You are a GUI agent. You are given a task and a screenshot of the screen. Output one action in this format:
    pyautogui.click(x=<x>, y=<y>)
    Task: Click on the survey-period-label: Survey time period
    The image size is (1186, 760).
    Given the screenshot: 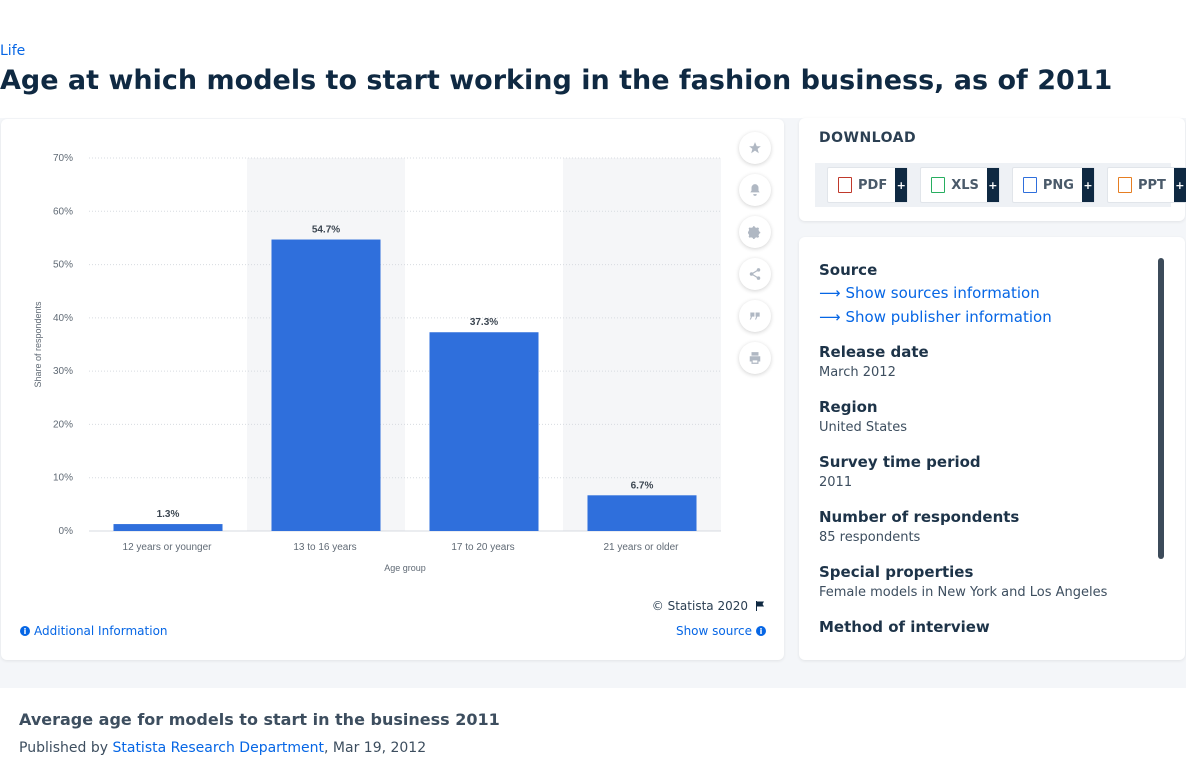 What is the action you would take?
    pyautogui.click(x=900, y=462)
    